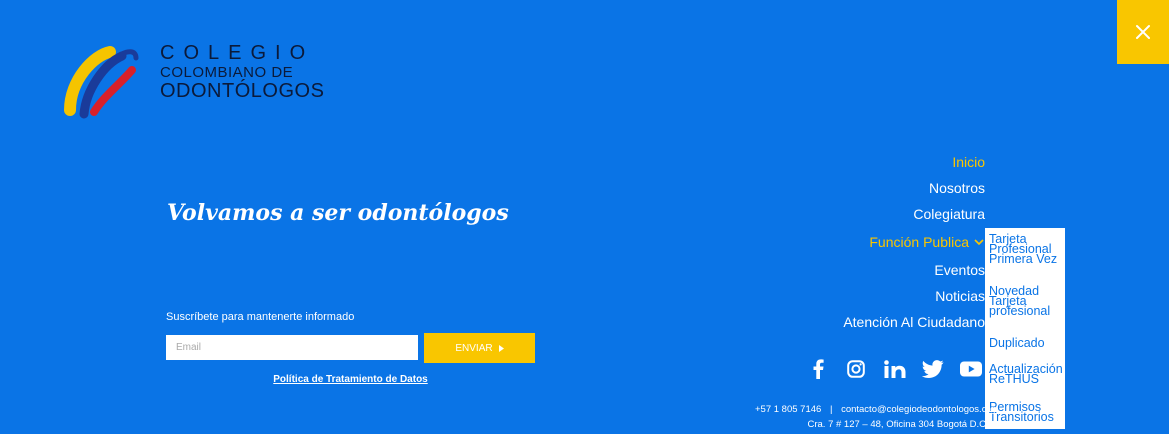 The height and width of the screenshot is (440, 1169). Describe the element at coordinates (584, 437) in the screenshot. I see `page-bottom-strip` at that location.